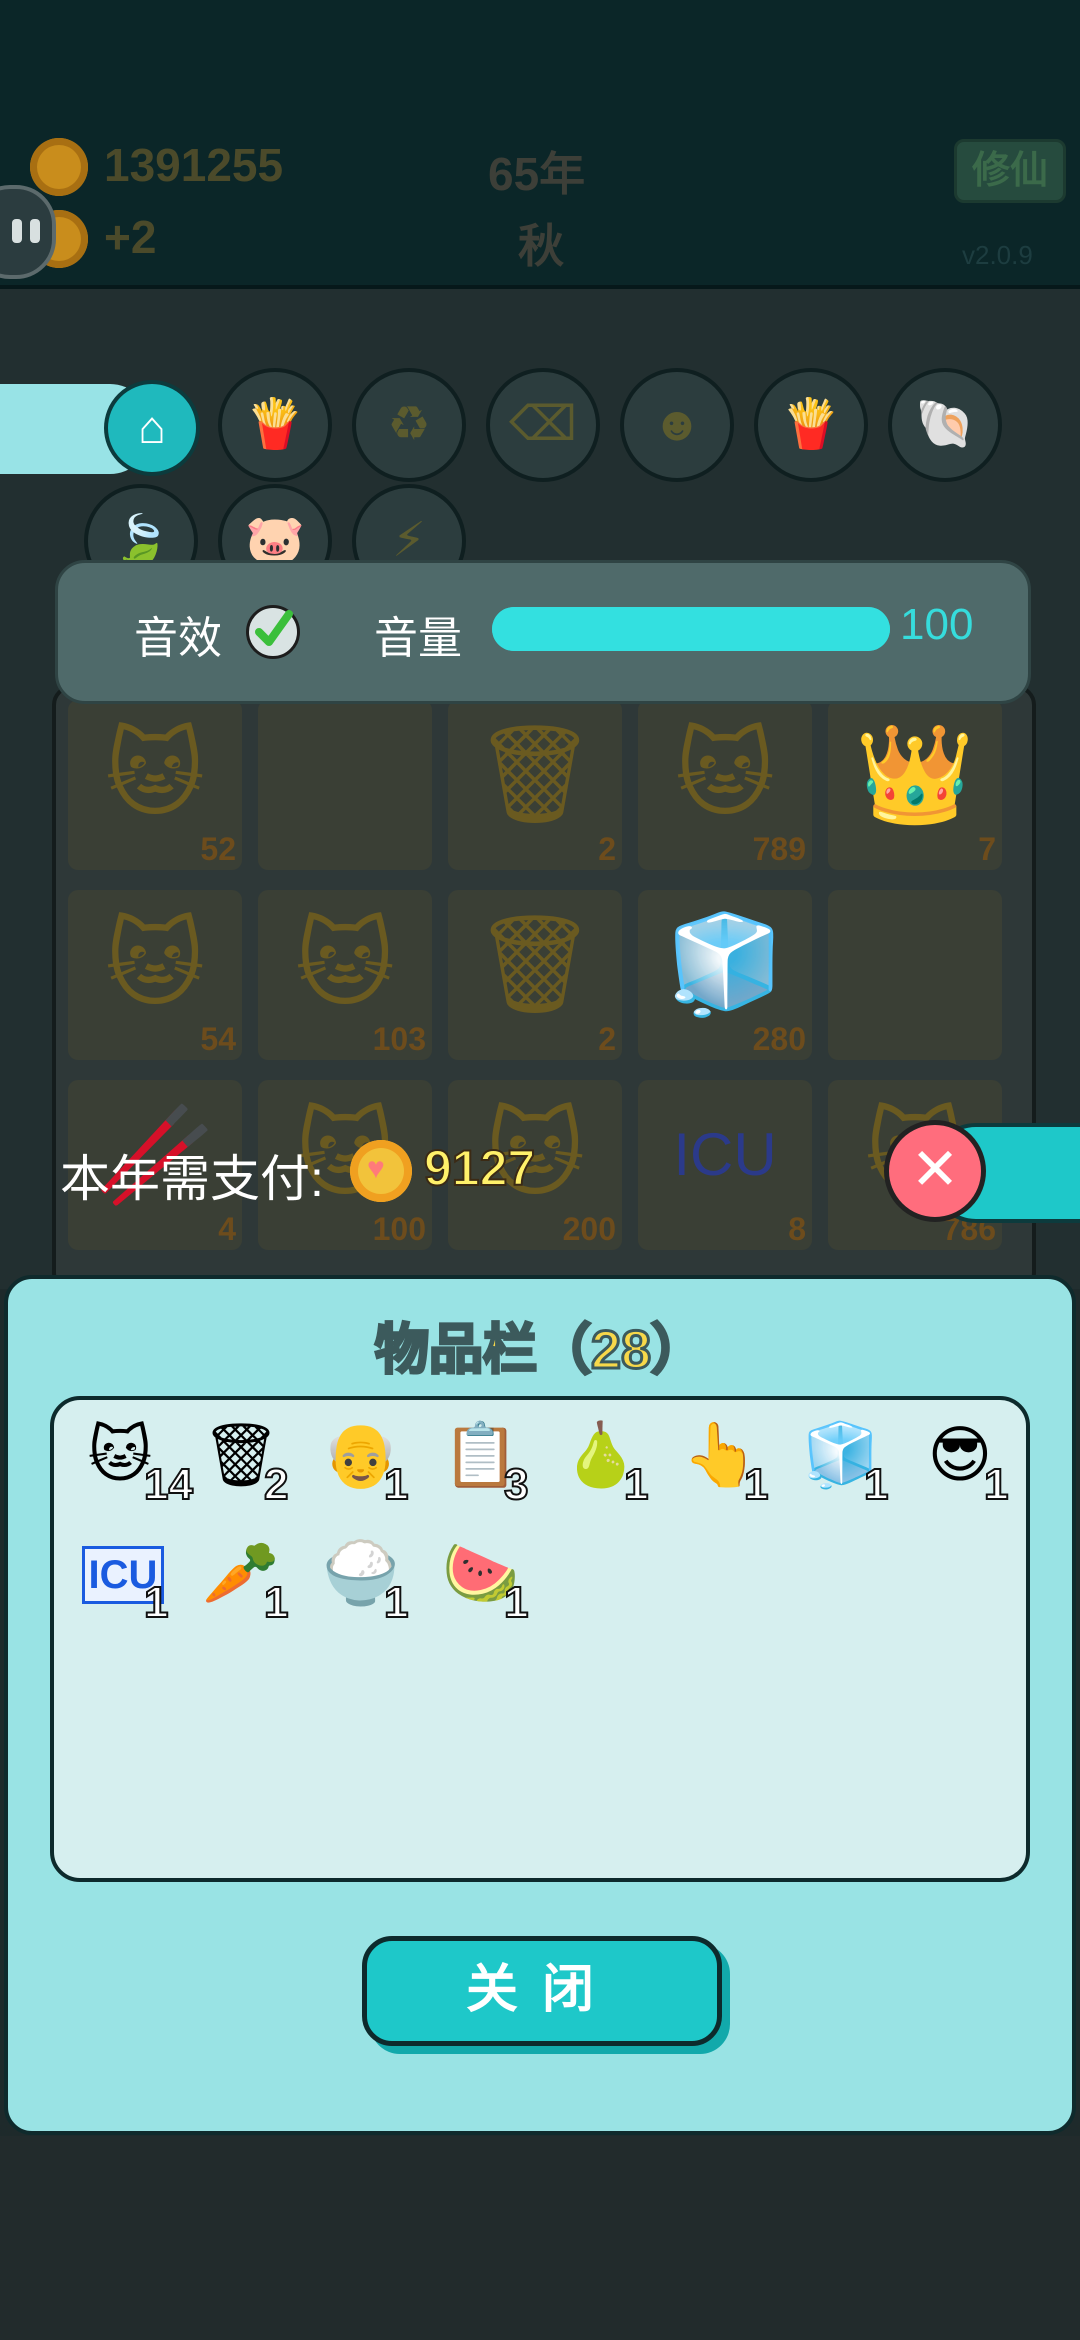 This screenshot has height=2340, width=1080. What do you see at coordinates (276, 1484) in the screenshot?
I see `inventory-item-count: 2` at bounding box center [276, 1484].